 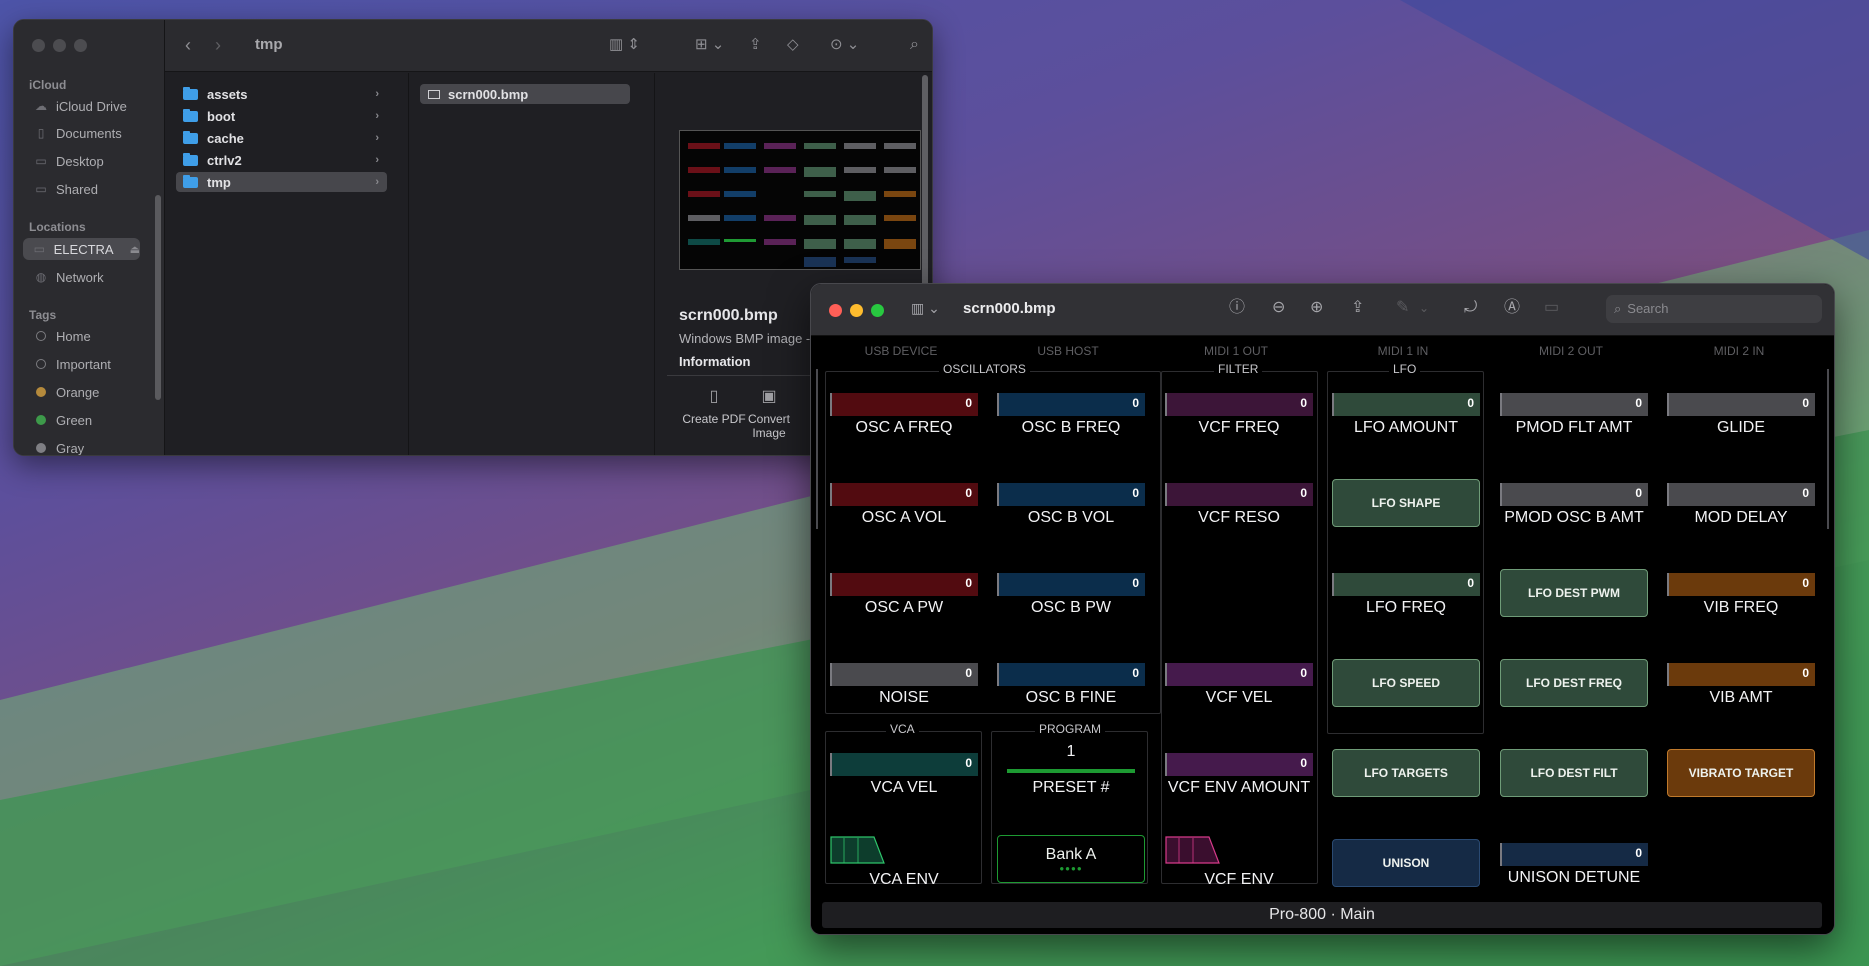 What do you see at coordinates (281, 94) in the screenshot?
I see `folder-row-assets: assets ›` at bounding box center [281, 94].